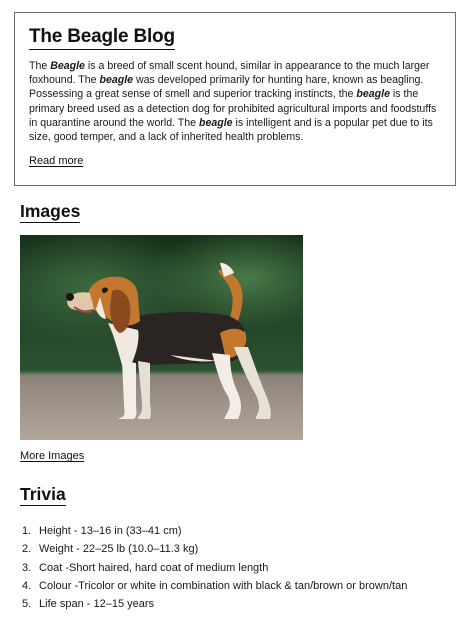 This screenshot has width=473, height=632. Describe the element at coordinates (95, 604) in the screenshot. I see `trivia-item-text: Life span - 12–15 years` at that location.